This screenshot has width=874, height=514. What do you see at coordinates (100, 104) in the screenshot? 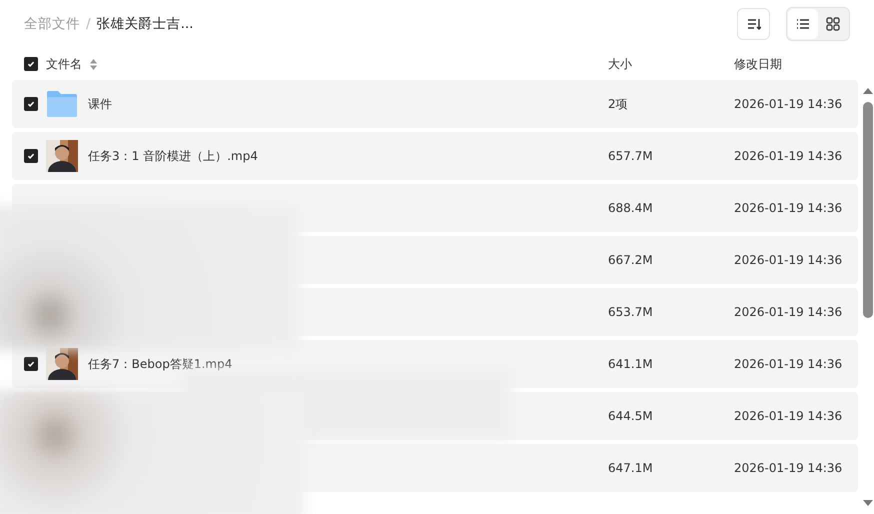
I see `file-name: 课件` at bounding box center [100, 104].